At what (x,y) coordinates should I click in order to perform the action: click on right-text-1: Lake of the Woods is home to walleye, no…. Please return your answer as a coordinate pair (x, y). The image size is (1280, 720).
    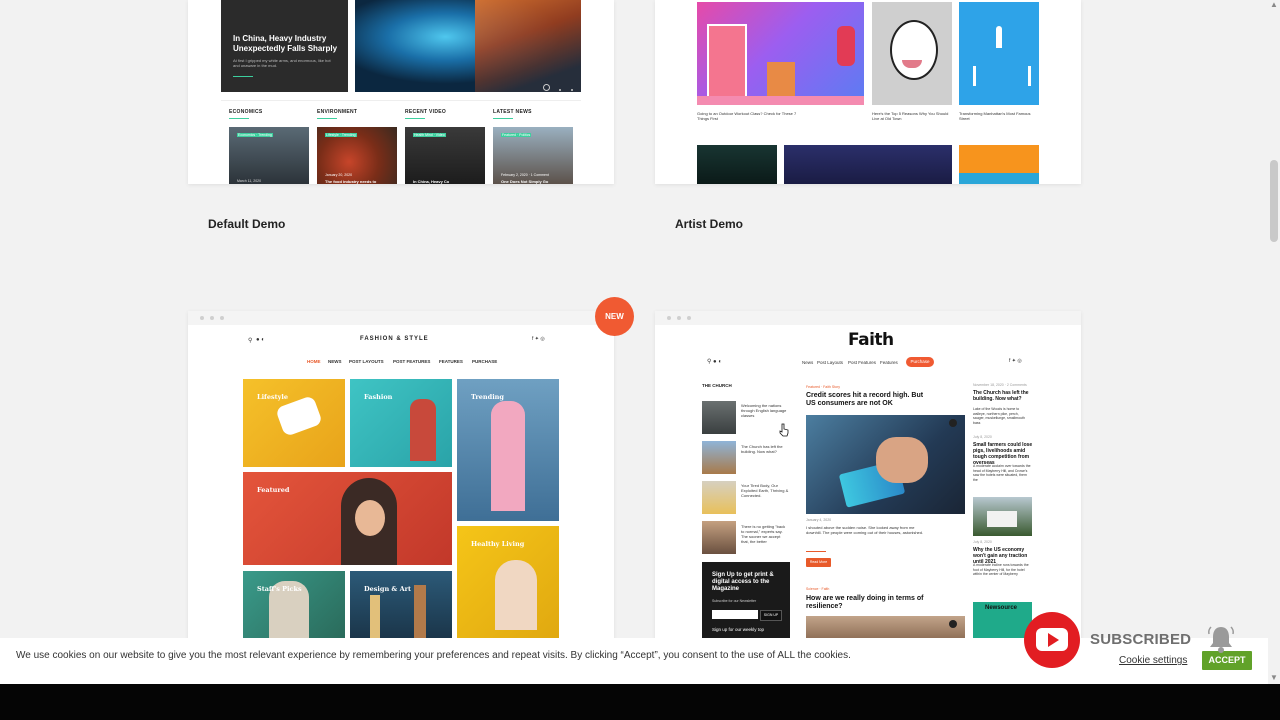
    Looking at the image, I should click on (999, 416).